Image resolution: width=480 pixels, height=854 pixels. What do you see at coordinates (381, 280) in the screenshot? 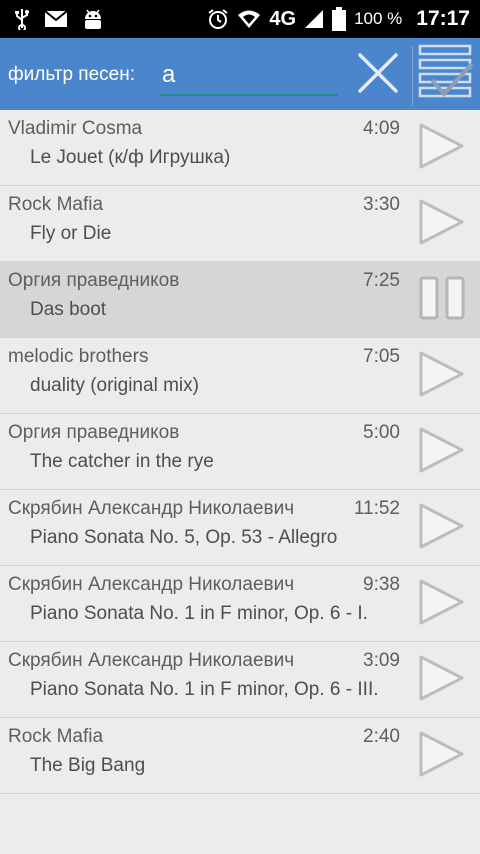
I see `song-duration: 7:25` at bounding box center [381, 280].